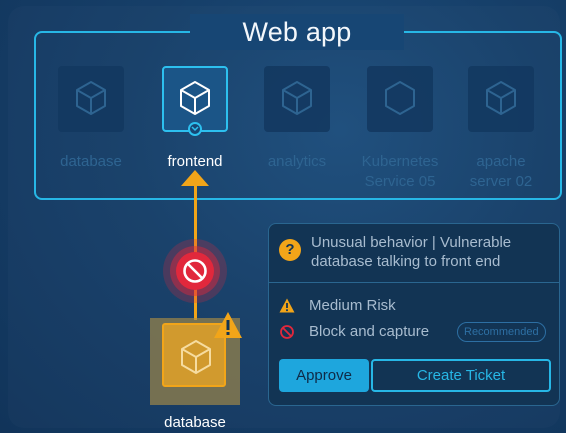 The width and height of the screenshot is (566, 433). I want to click on node-analytics, so click(297, 99).